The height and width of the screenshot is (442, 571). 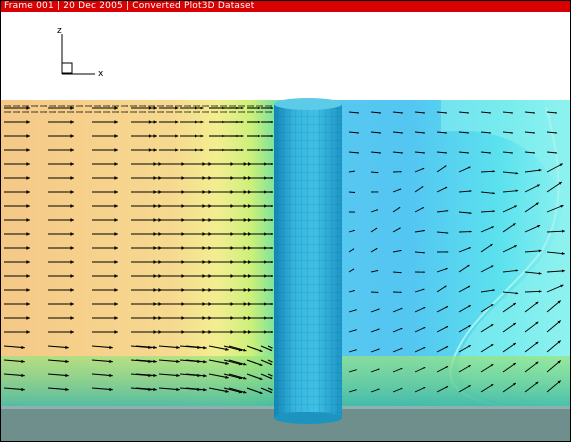 What do you see at coordinates (308, 261) in the screenshot?
I see `cylinder-body` at bounding box center [308, 261].